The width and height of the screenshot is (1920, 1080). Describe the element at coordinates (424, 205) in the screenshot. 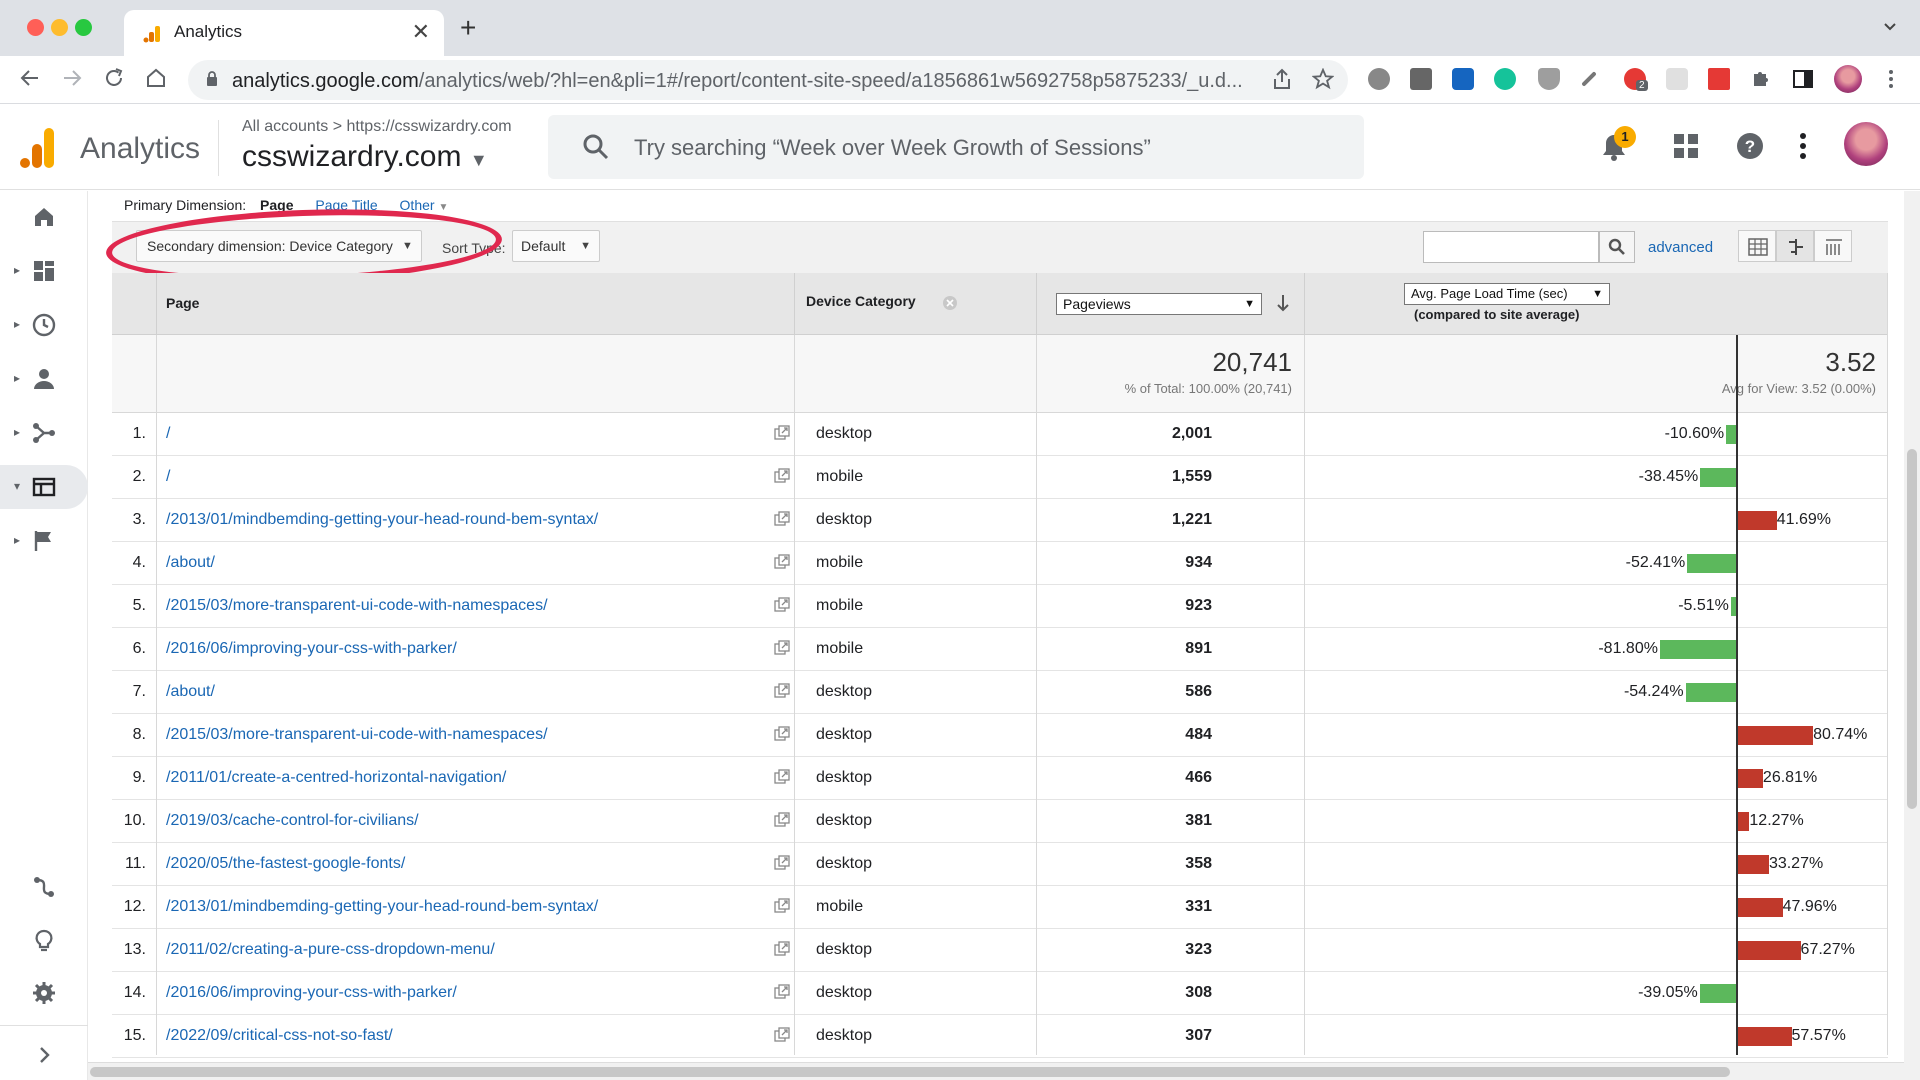

I see `primary-dimension-other: Other ▼` at that location.